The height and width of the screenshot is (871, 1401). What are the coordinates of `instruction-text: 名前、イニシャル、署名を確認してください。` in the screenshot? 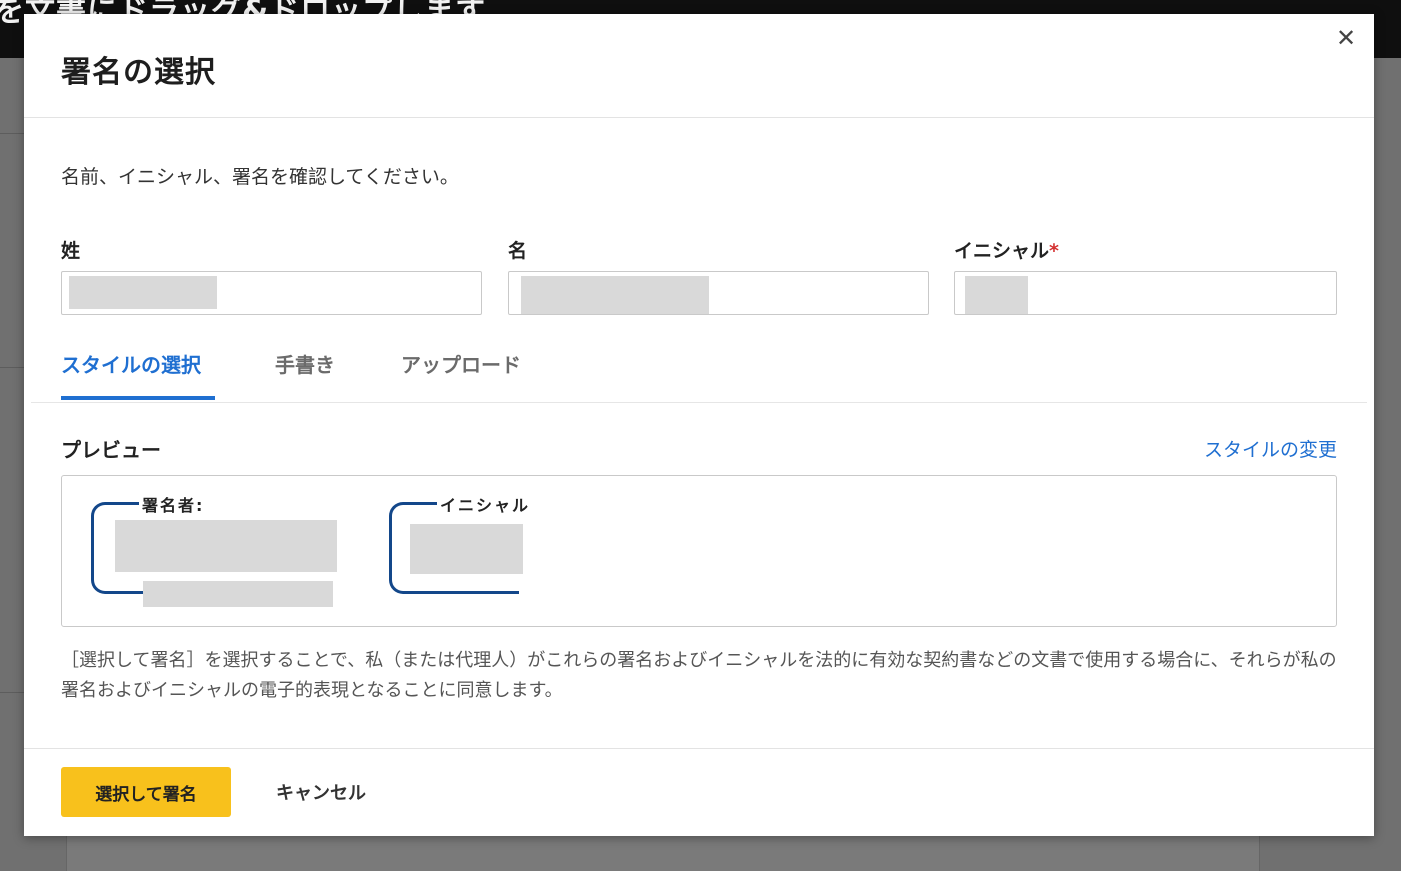 It's located at (260, 177).